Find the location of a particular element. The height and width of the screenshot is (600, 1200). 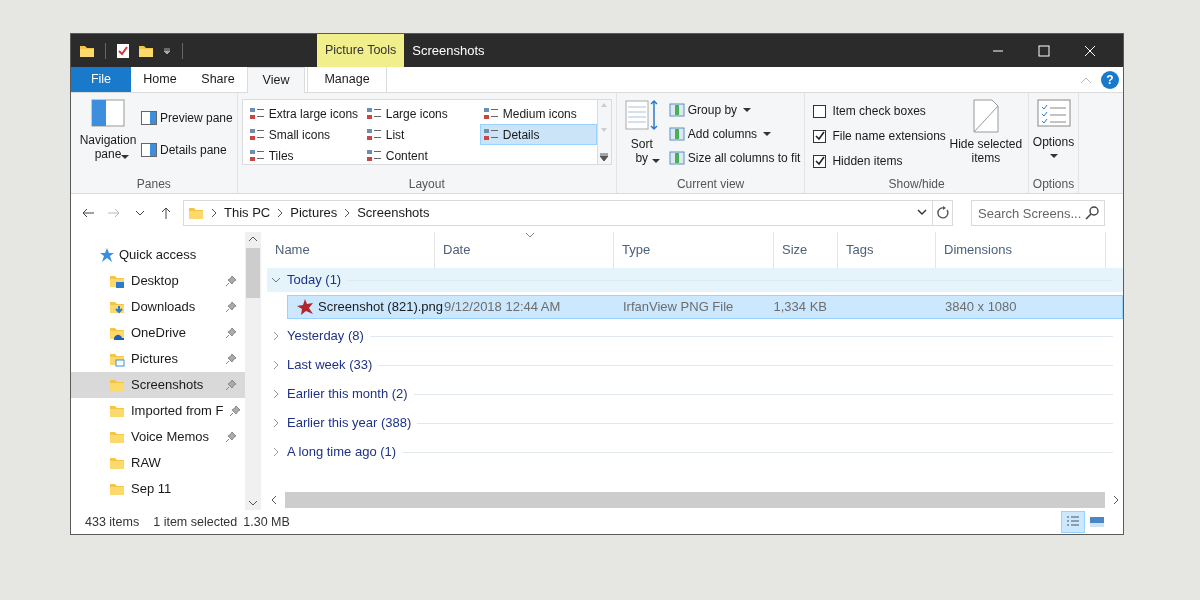

ribbon-tab: Share is located at coordinates (218, 79).